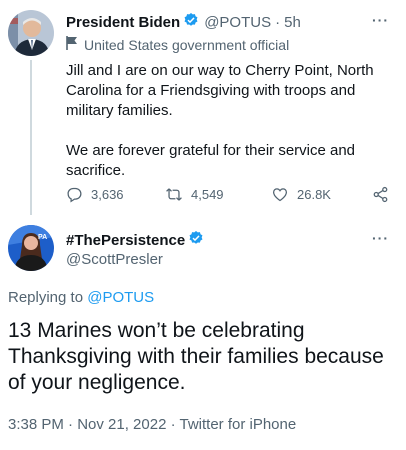 The height and width of the screenshot is (450, 406). What do you see at coordinates (314, 194) in the screenshot?
I see `like-count: 26.8K` at bounding box center [314, 194].